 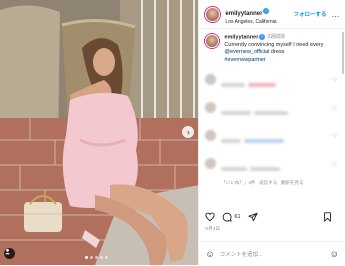 I want to click on caption-time: 2週間前, so click(x=276, y=37).